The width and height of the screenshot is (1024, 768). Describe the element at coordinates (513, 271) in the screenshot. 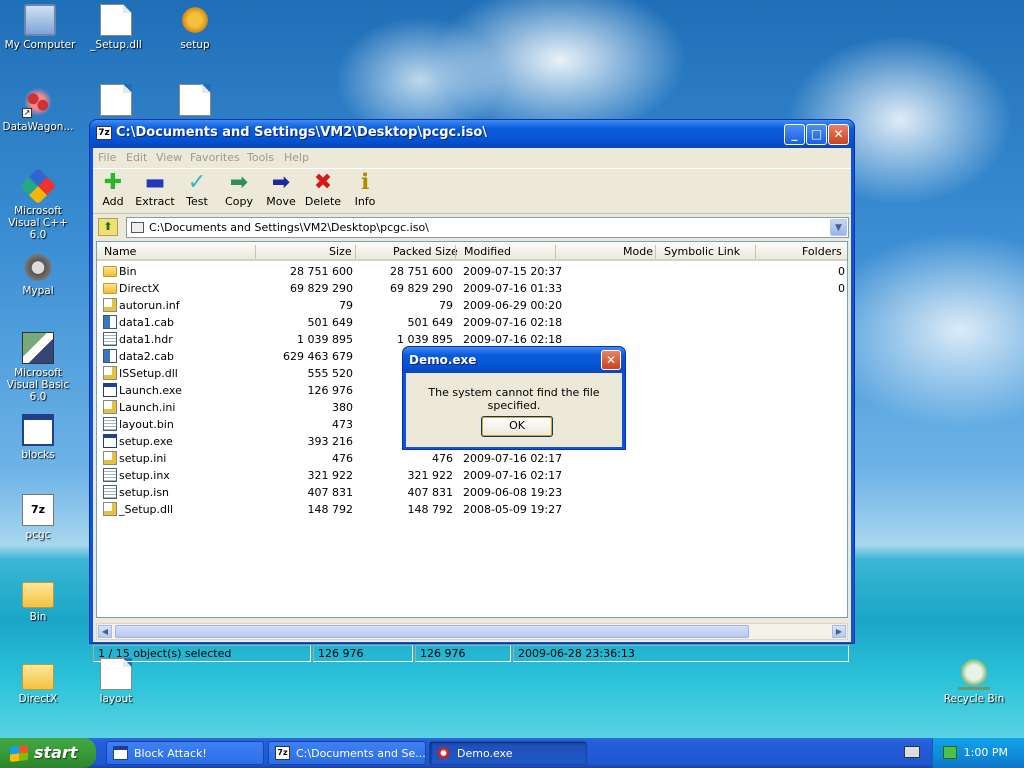

I see `file-modified: 2009-07-15 20:37` at that location.